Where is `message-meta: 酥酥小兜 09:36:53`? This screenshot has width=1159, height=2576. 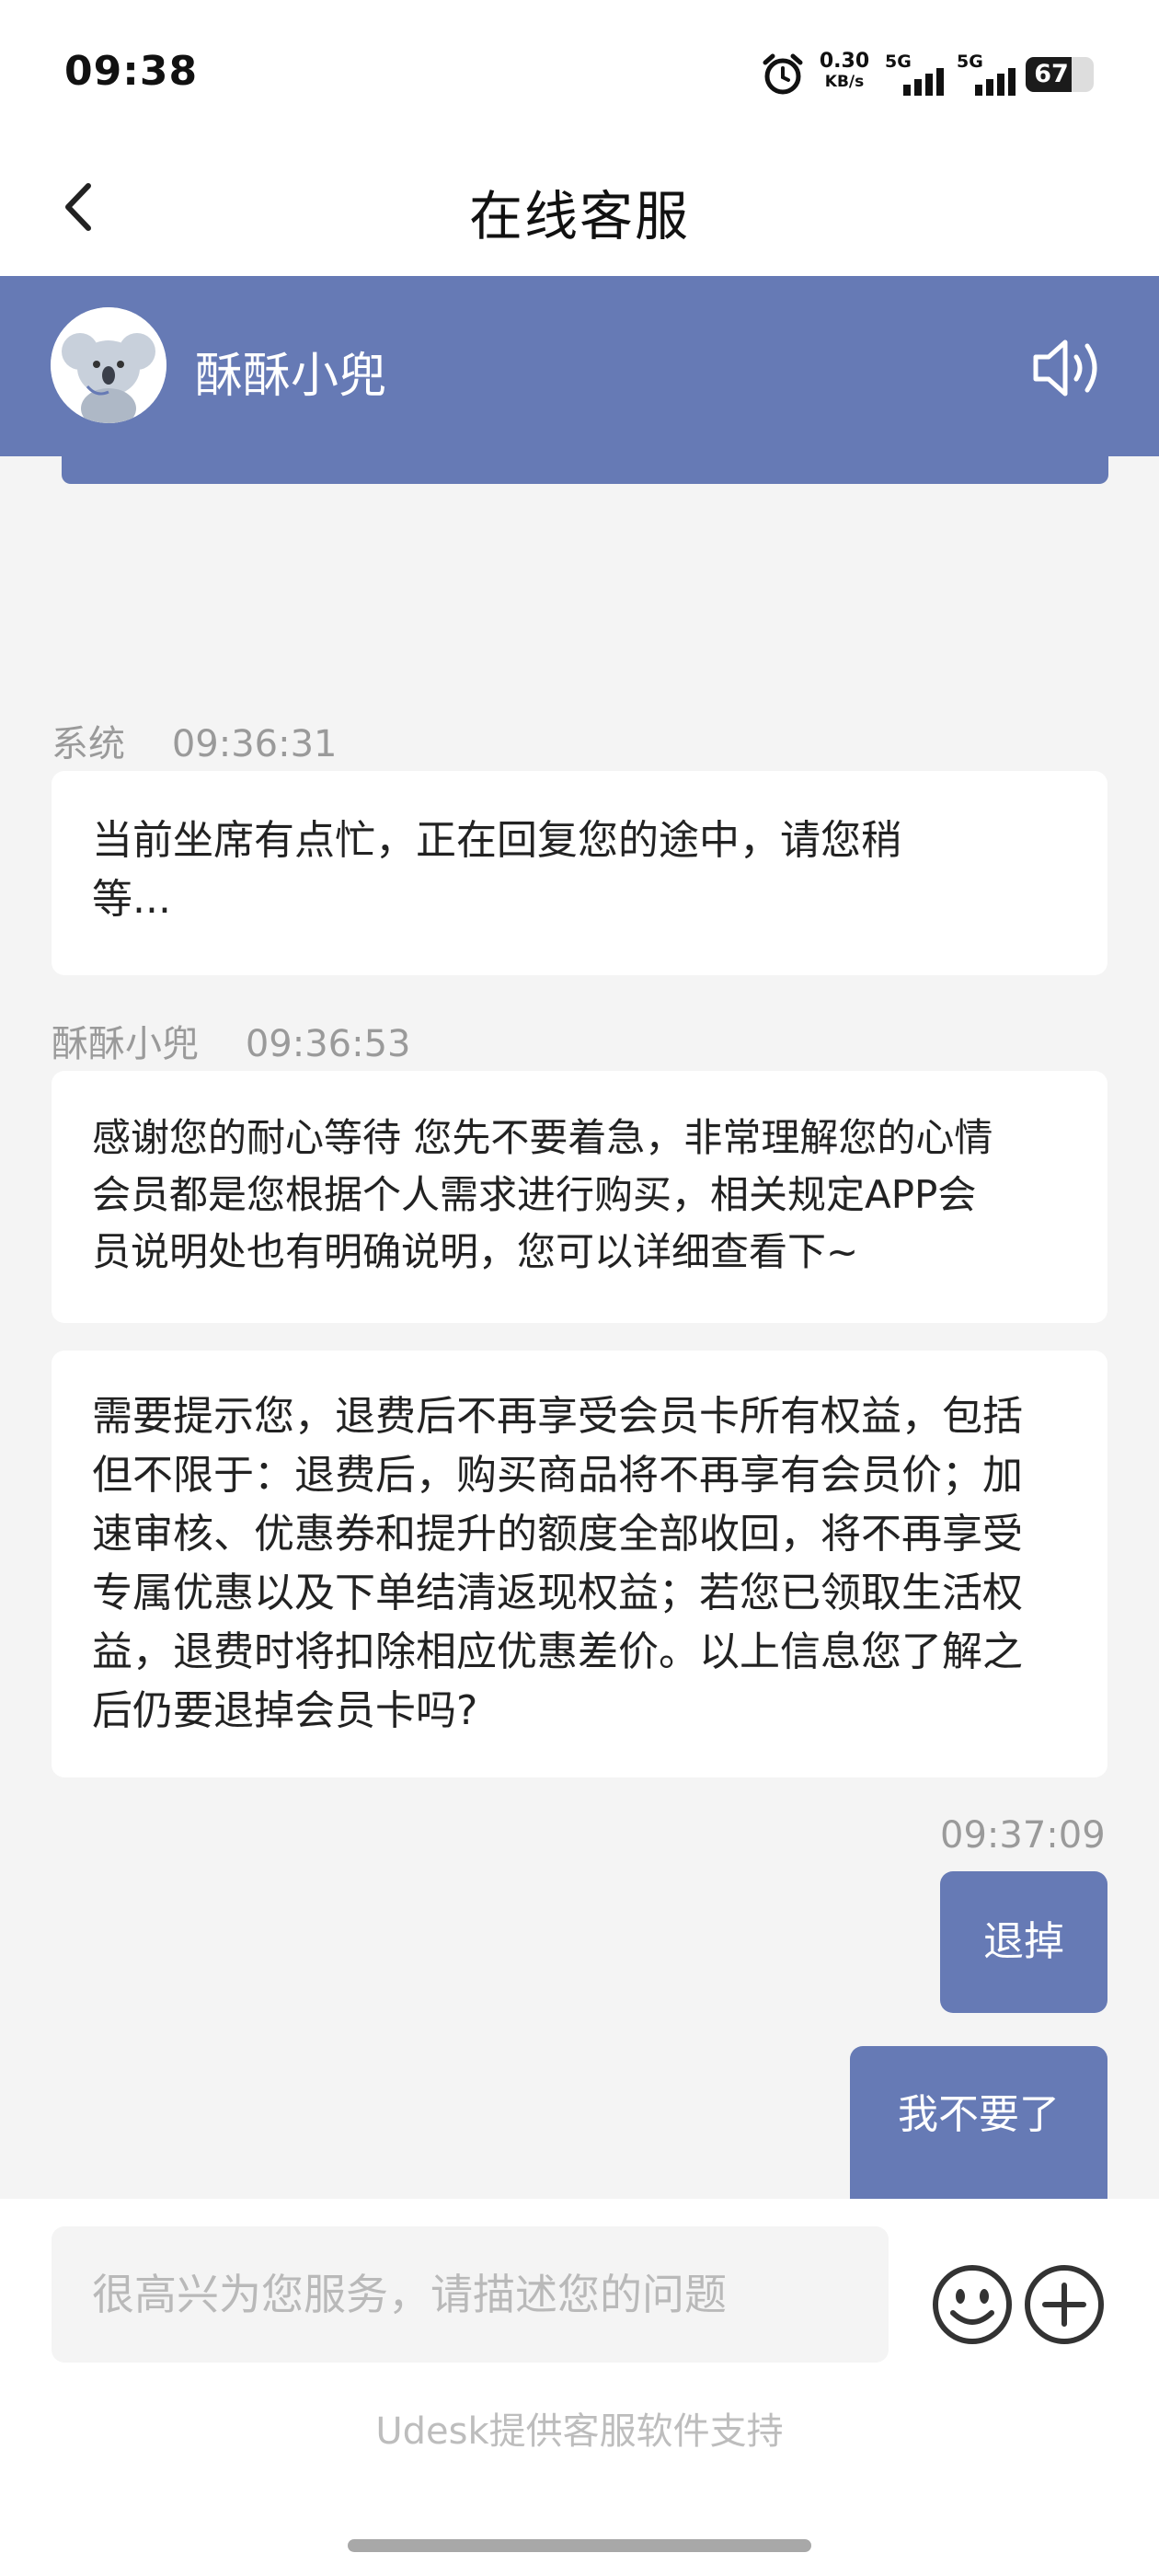
message-meta: 酥酥小兜 09:36:53 is located at coordinates (231, 1040).